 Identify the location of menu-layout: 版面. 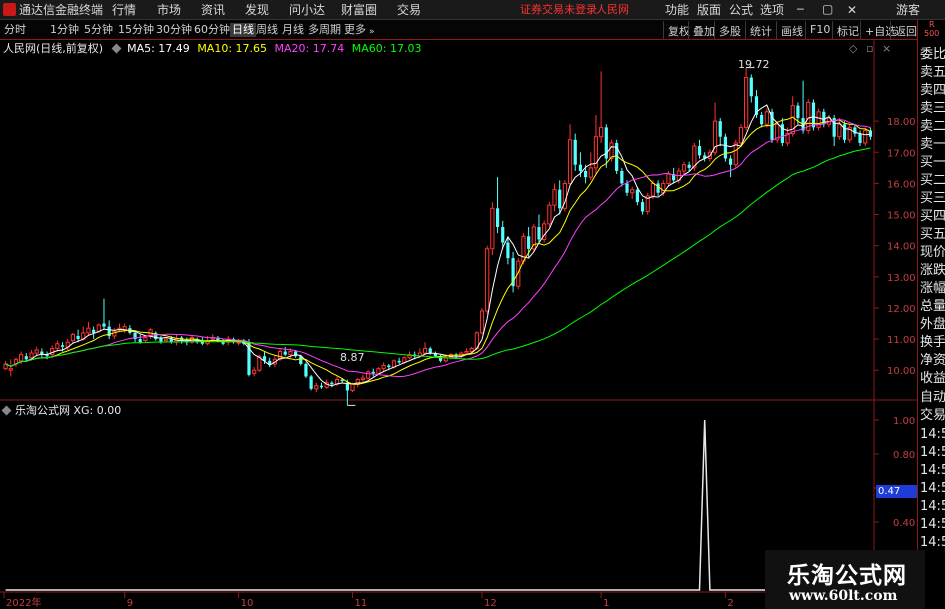
(709, 10).